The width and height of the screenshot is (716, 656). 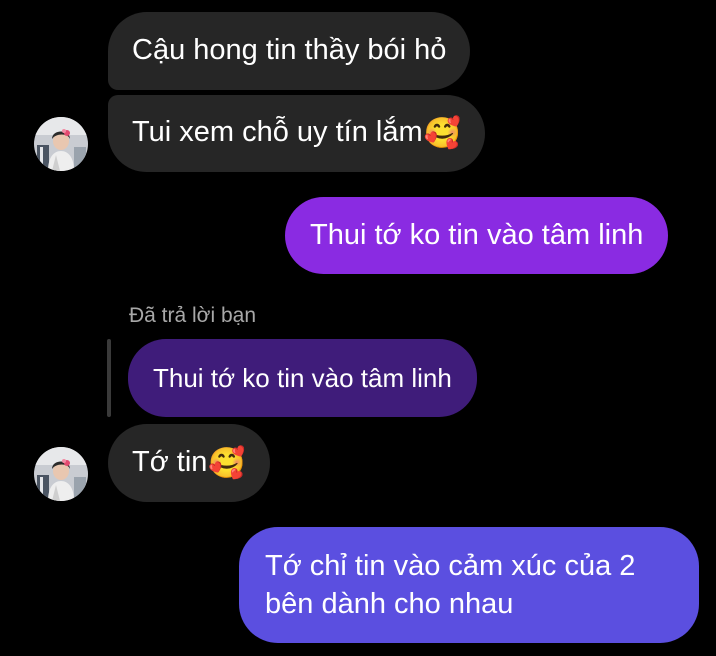 What do you see at coordinates (109, 378) in the screenshot?
I see `reply-quote-bar` at bounding box center [109, 378].